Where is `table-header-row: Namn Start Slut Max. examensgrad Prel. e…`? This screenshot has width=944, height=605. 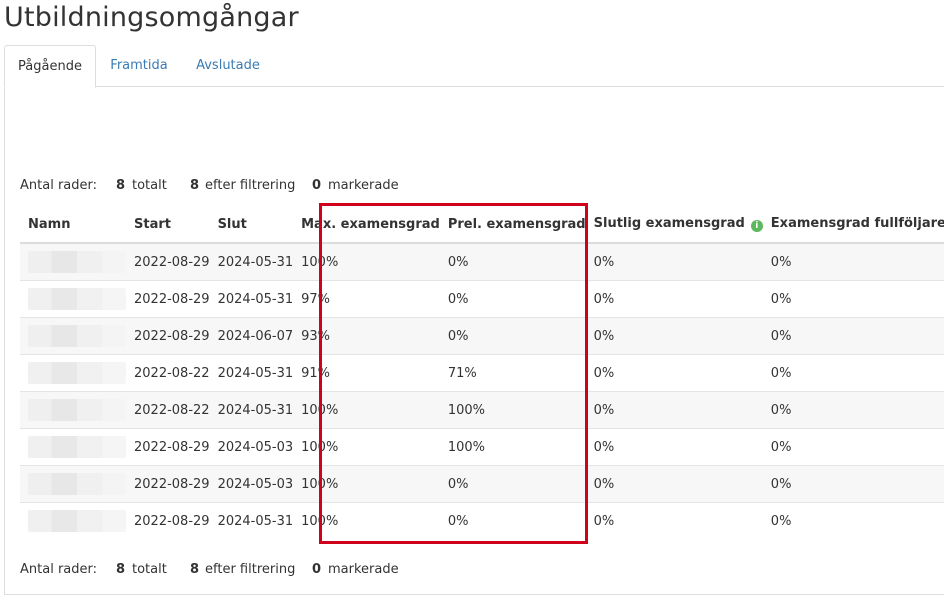
table-header-row: Namn Start Slut Max. examensgrad Prel. e… is located at coordinates (482, 225).